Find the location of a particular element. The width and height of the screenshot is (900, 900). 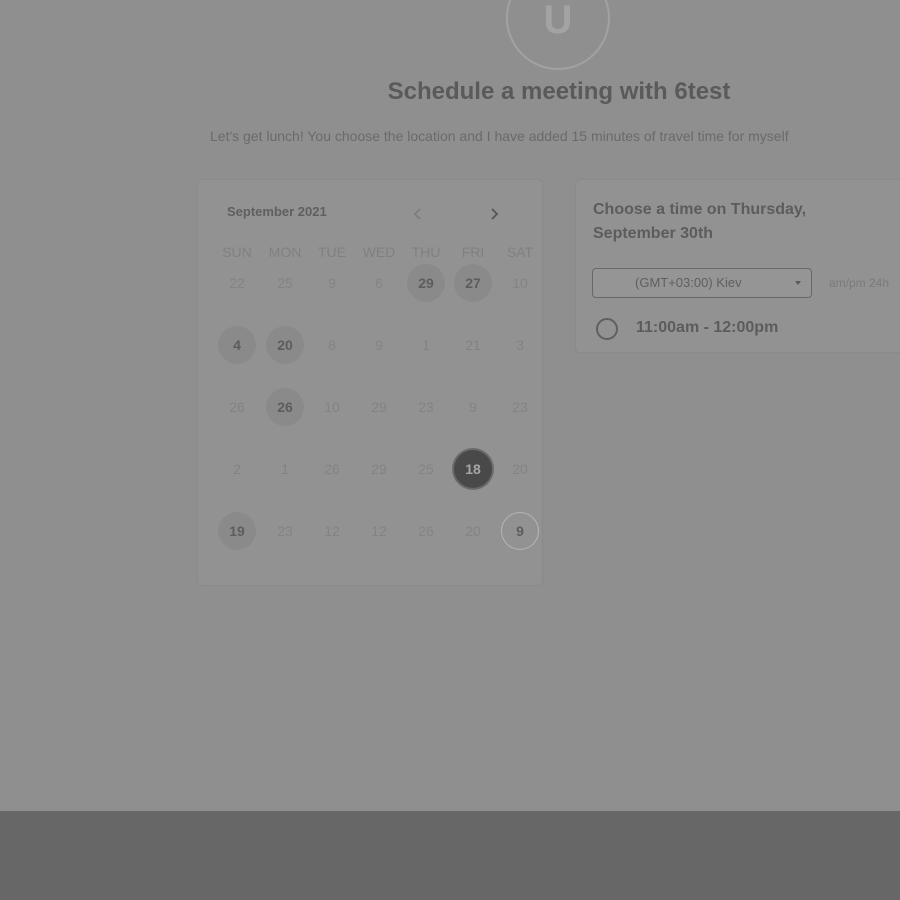

radio-icon is located at coordinates (607, 329).